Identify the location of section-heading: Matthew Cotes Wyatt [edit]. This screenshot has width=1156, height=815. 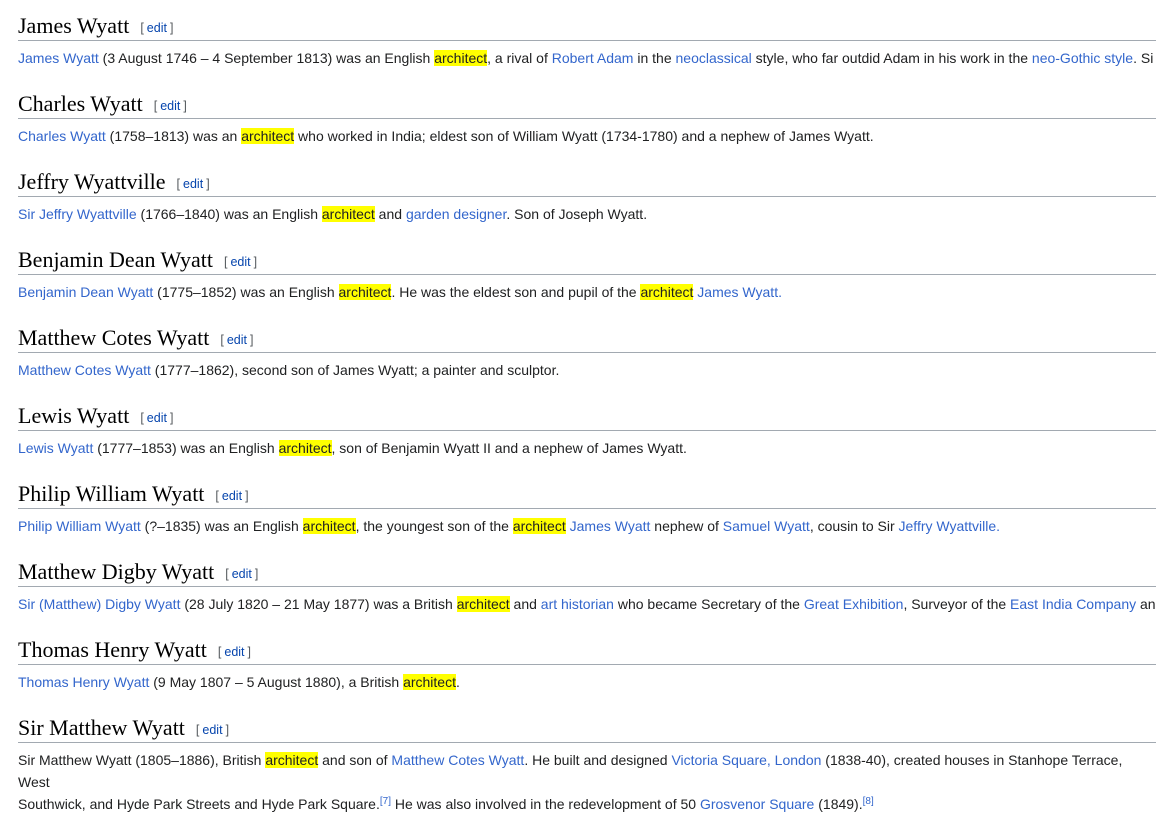
(587, 338).